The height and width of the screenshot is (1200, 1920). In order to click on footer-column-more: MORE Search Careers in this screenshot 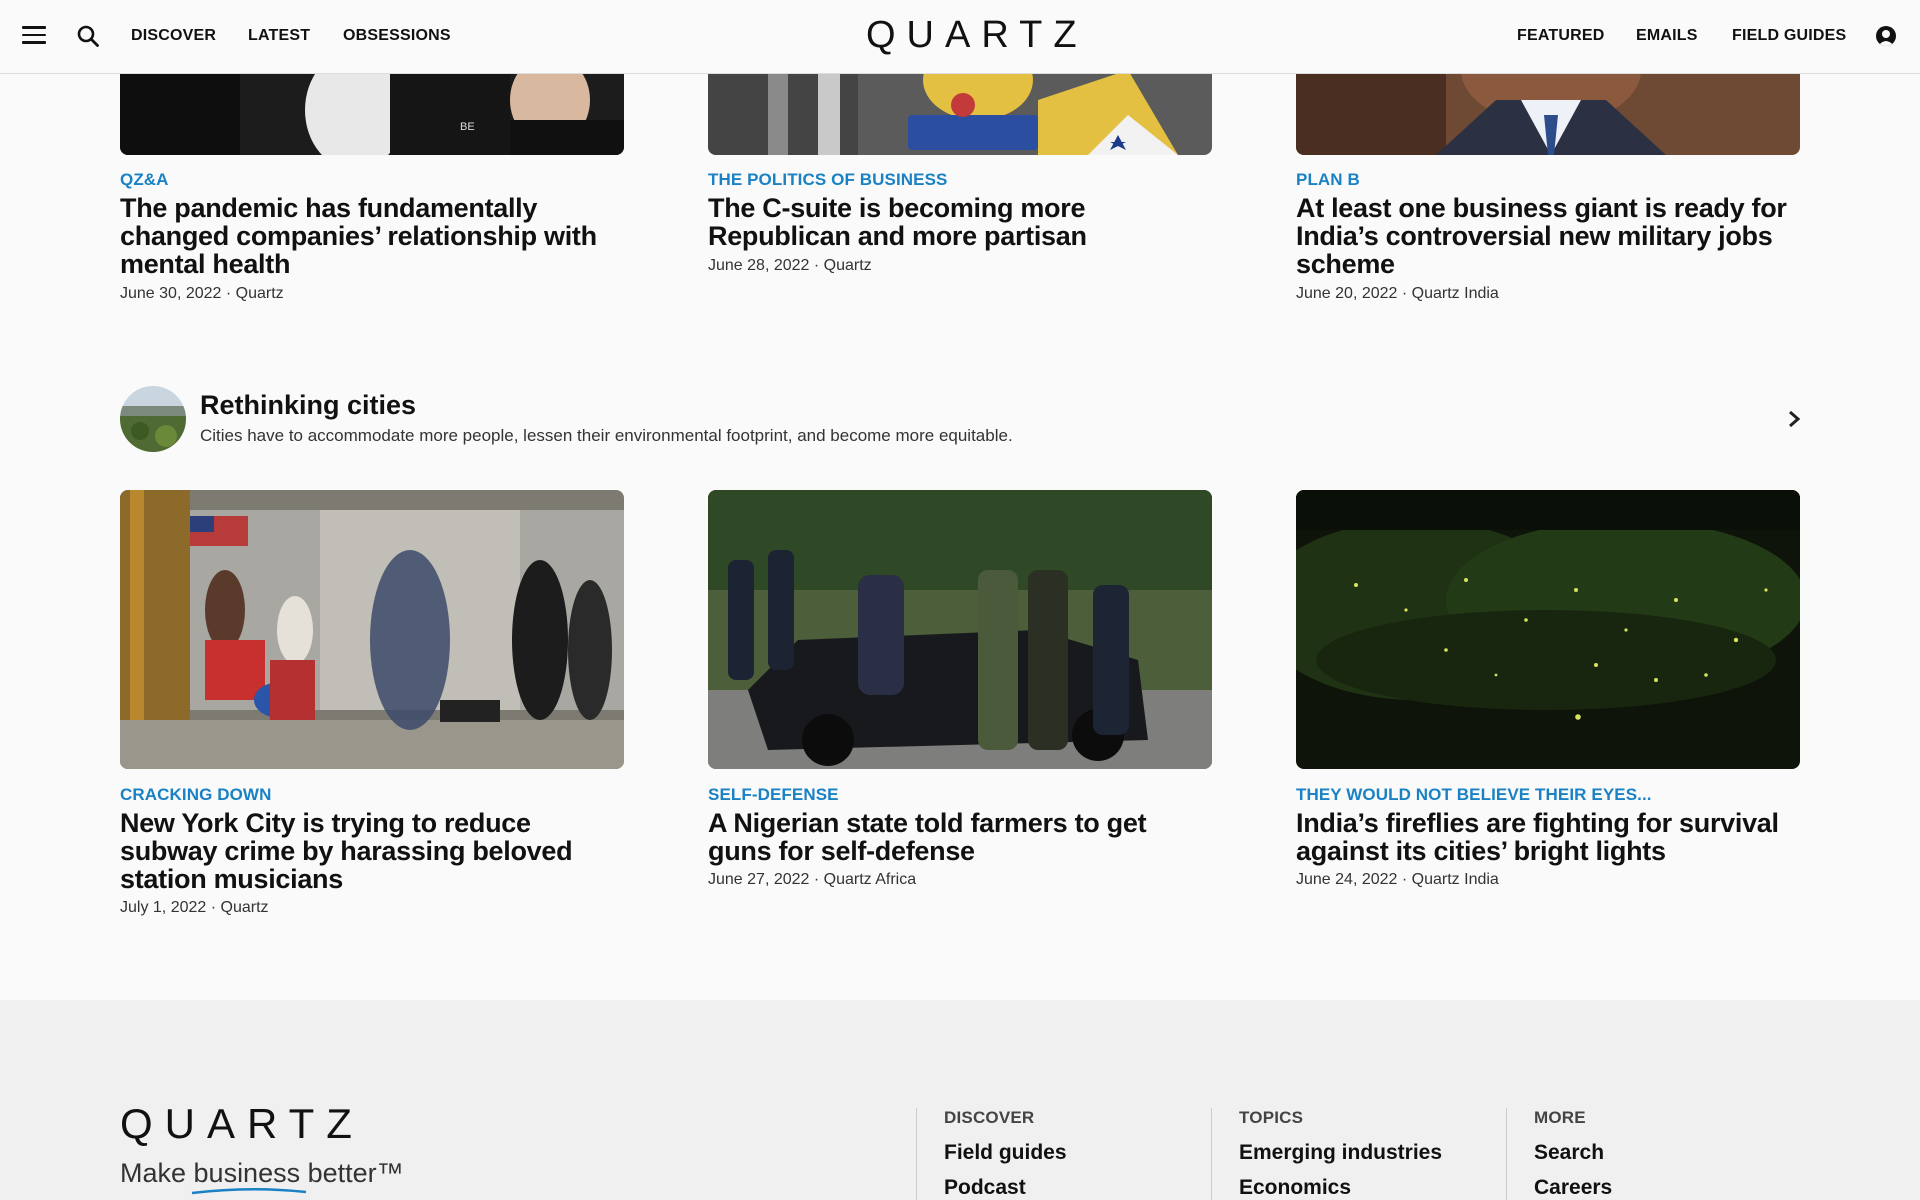, I will do `click(1559, 1154)`.